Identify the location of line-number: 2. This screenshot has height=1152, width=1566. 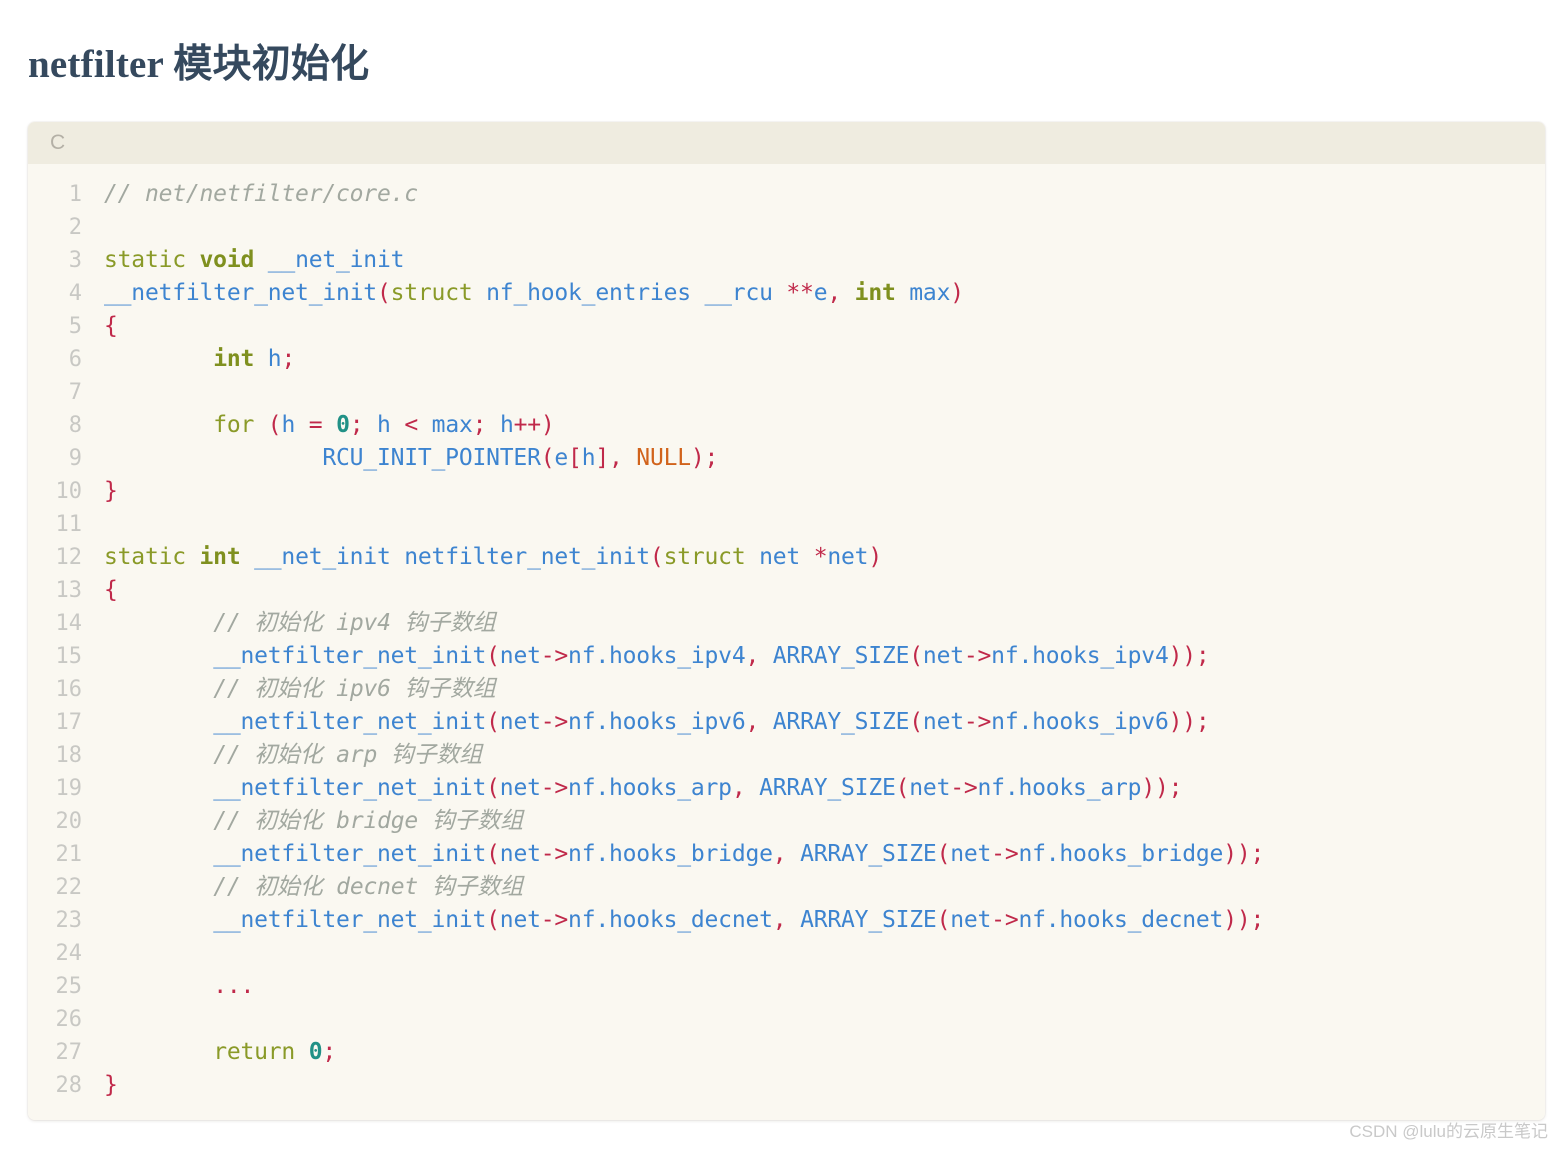
(75, 227).